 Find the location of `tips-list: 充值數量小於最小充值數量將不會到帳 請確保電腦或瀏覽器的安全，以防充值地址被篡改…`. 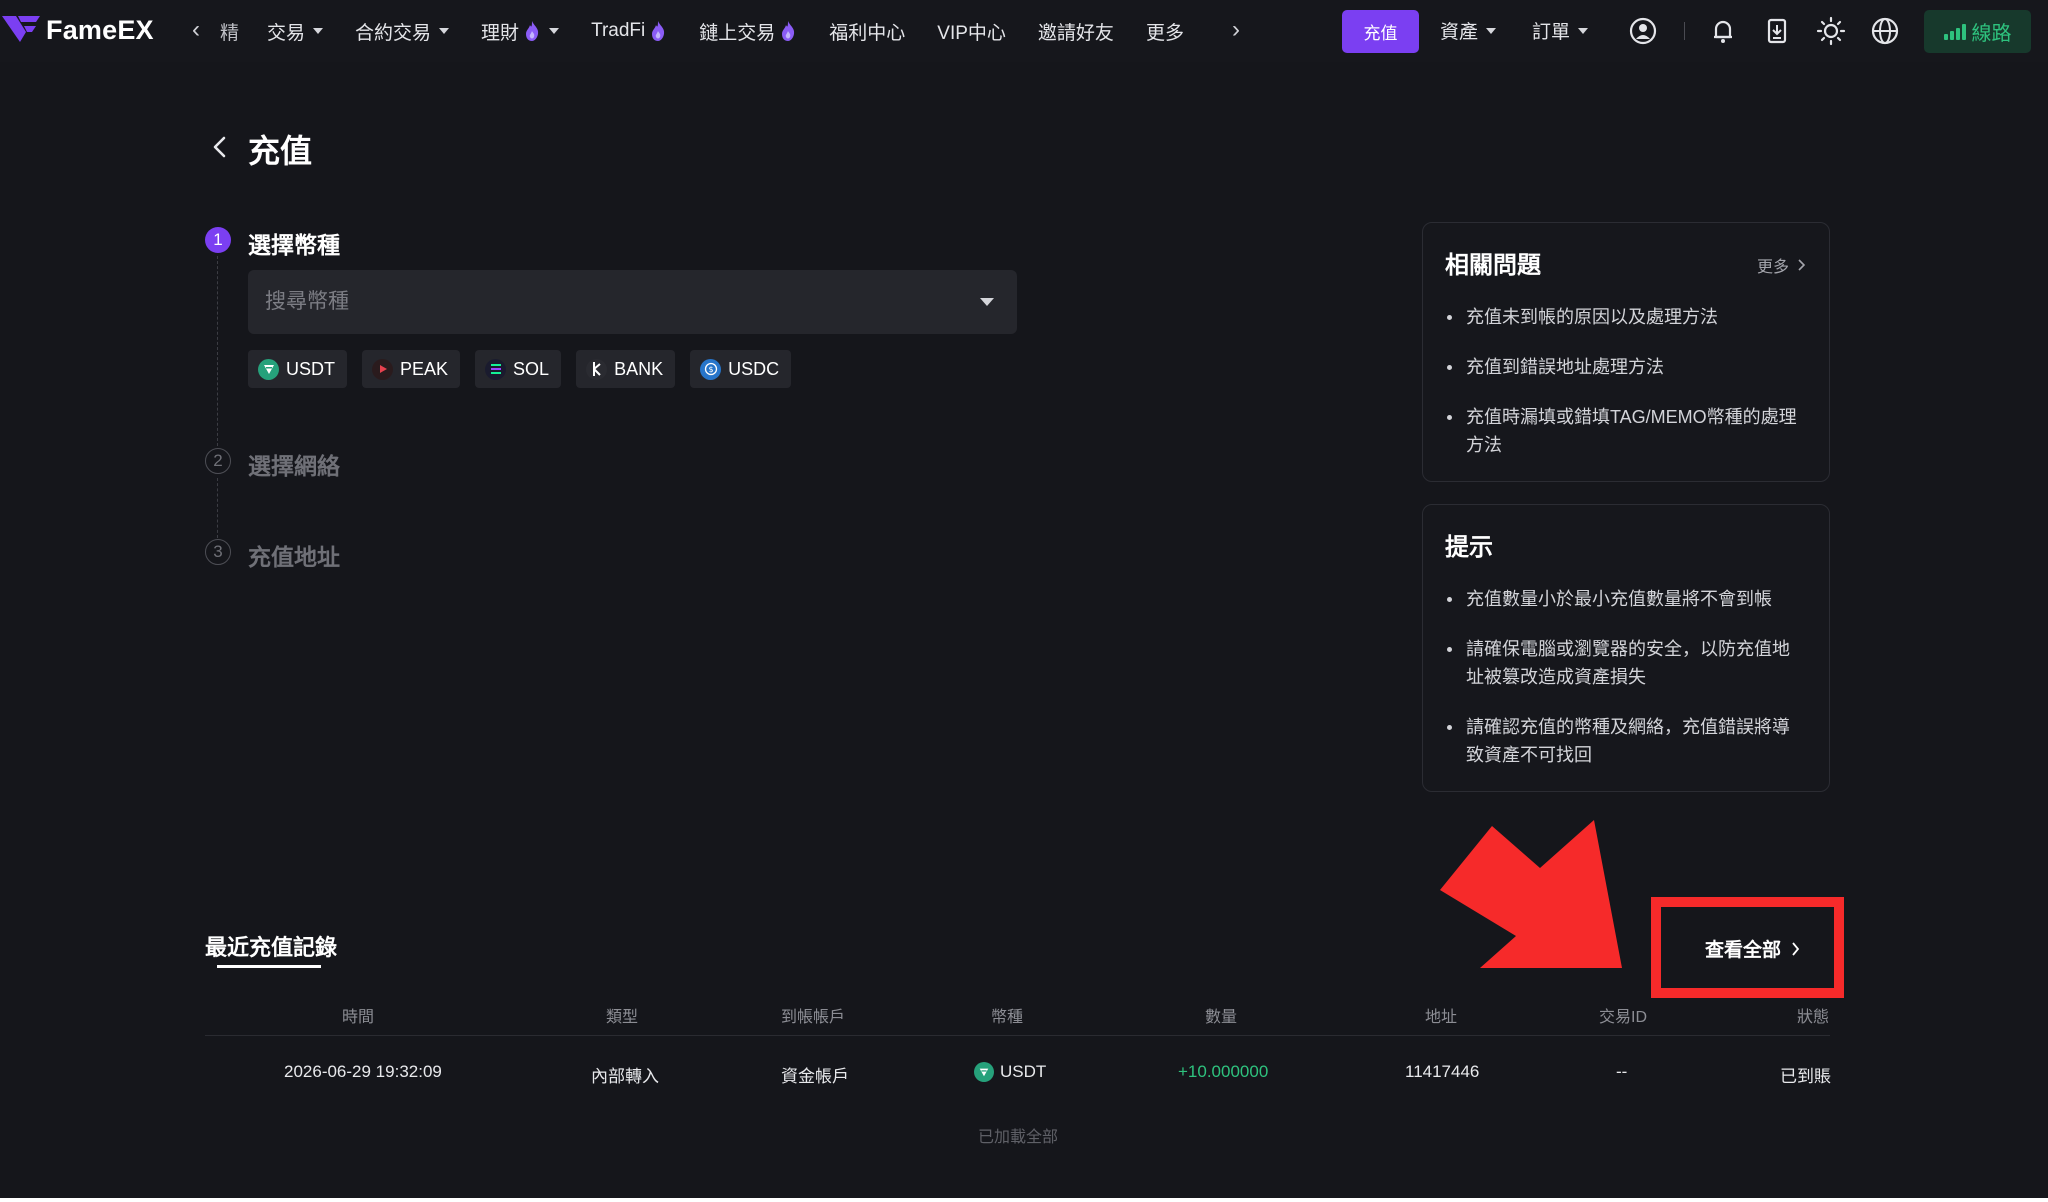

tips-list: 充值數量小於最小充值數量將不會到帳 請確保電腦或瀏覽器的安全，以防充值地址被篡改… is located at coordinates (1626, 688).